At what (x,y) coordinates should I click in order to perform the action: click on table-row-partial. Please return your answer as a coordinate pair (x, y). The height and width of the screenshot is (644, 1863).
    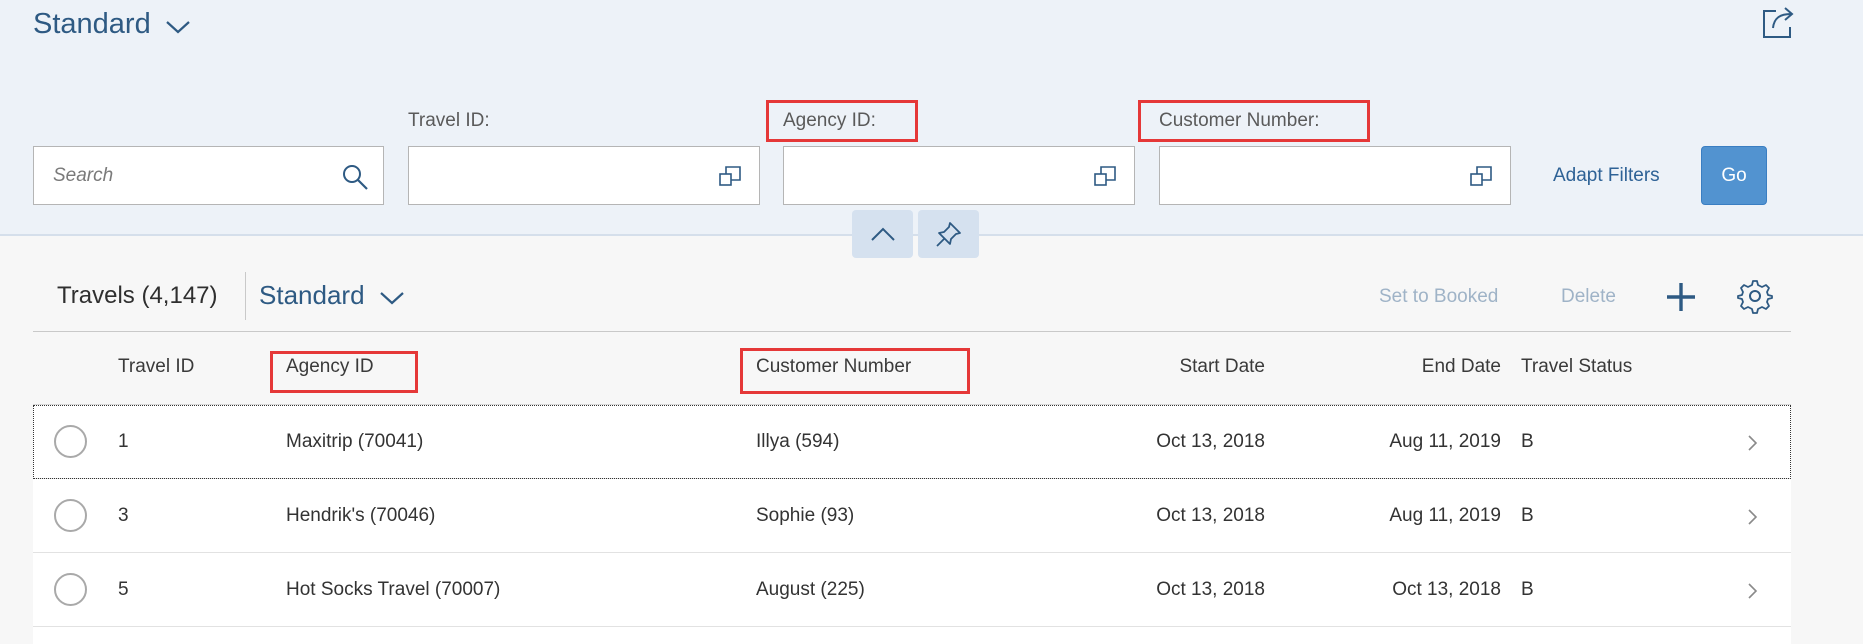
    Looking at the image, I should click on (912, 635).